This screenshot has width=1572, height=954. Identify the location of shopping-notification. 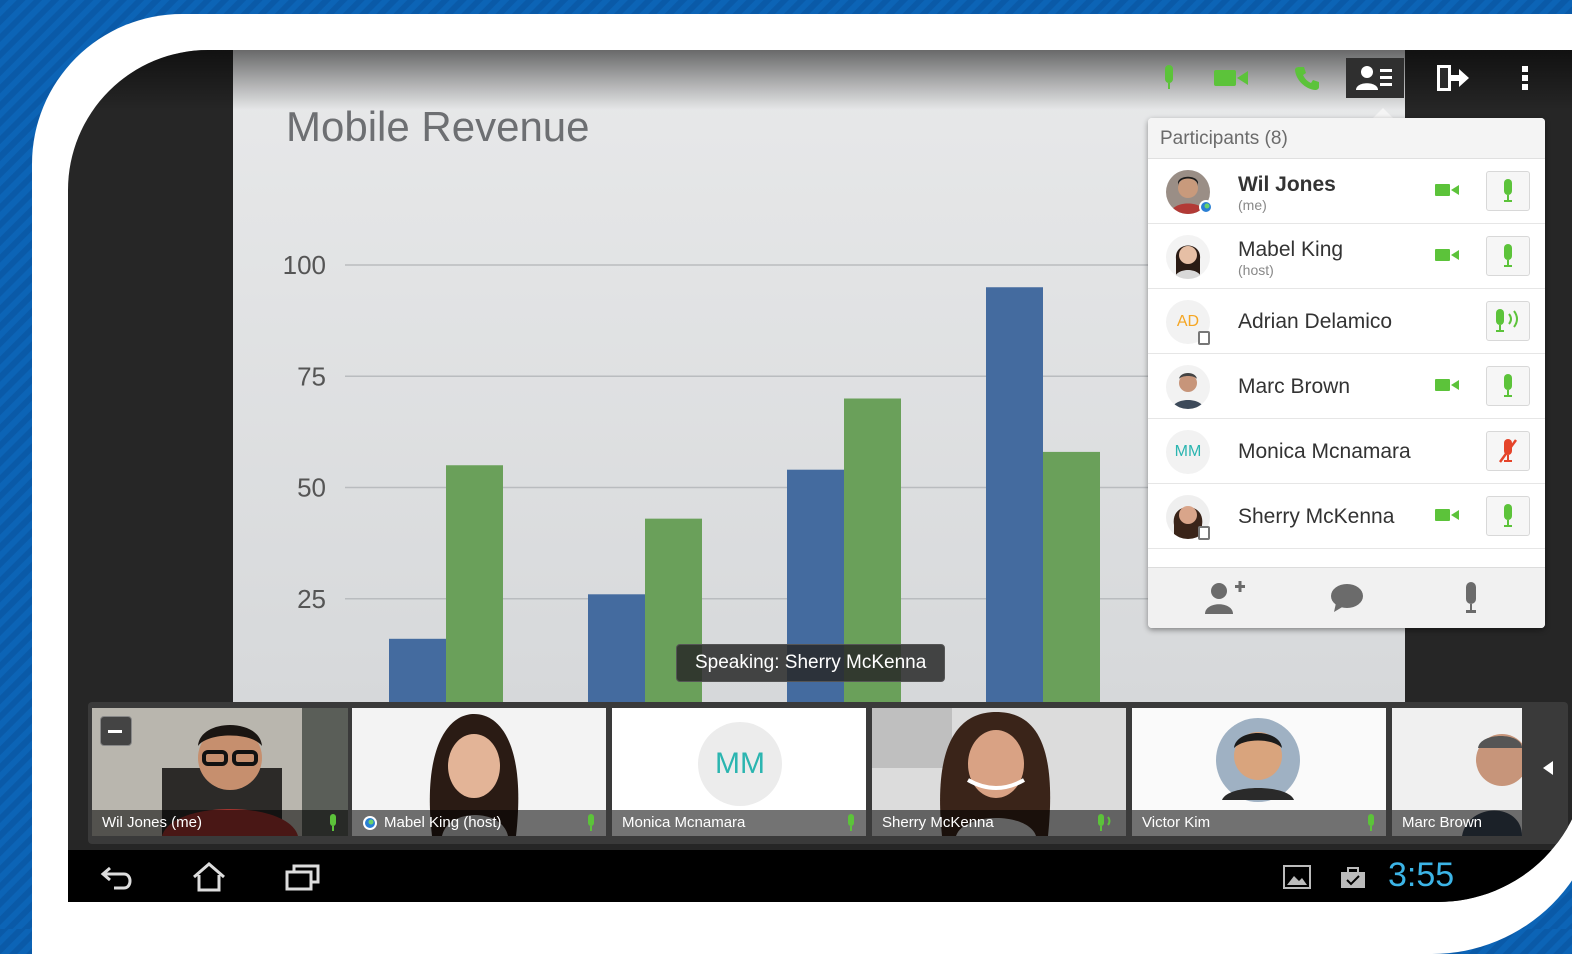
(1353, 877).